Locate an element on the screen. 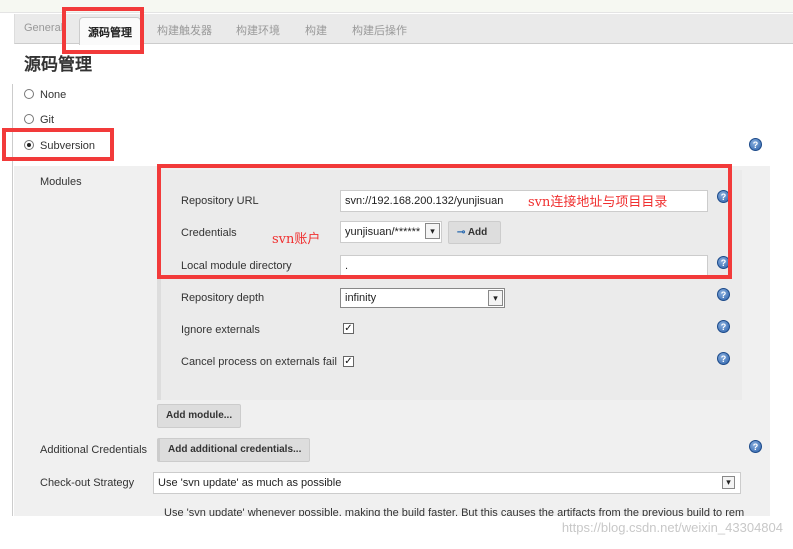 The height and width of the screenshot is (549, 793). additional-credentials-label: Additional Credentials is located at coordinates (94, 450).